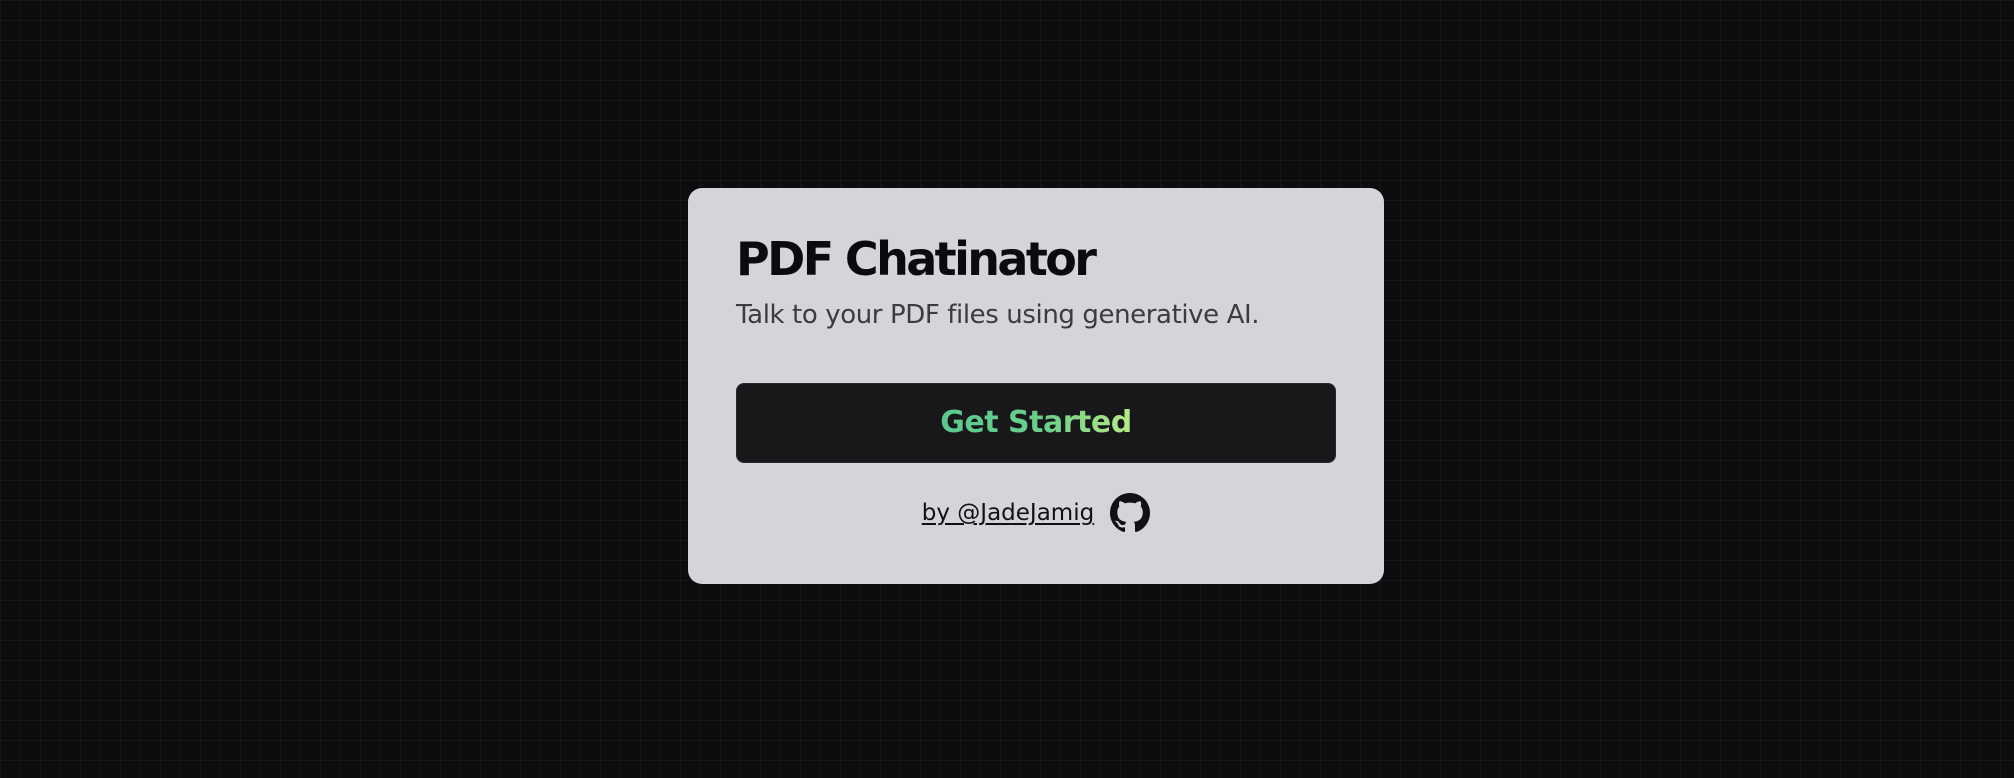 The width and height of the screenshot is (2014, 778). Describe the element at coordinates (916, 259) in the screenshot. I see `app-title: PDF Chatinator` at that location.